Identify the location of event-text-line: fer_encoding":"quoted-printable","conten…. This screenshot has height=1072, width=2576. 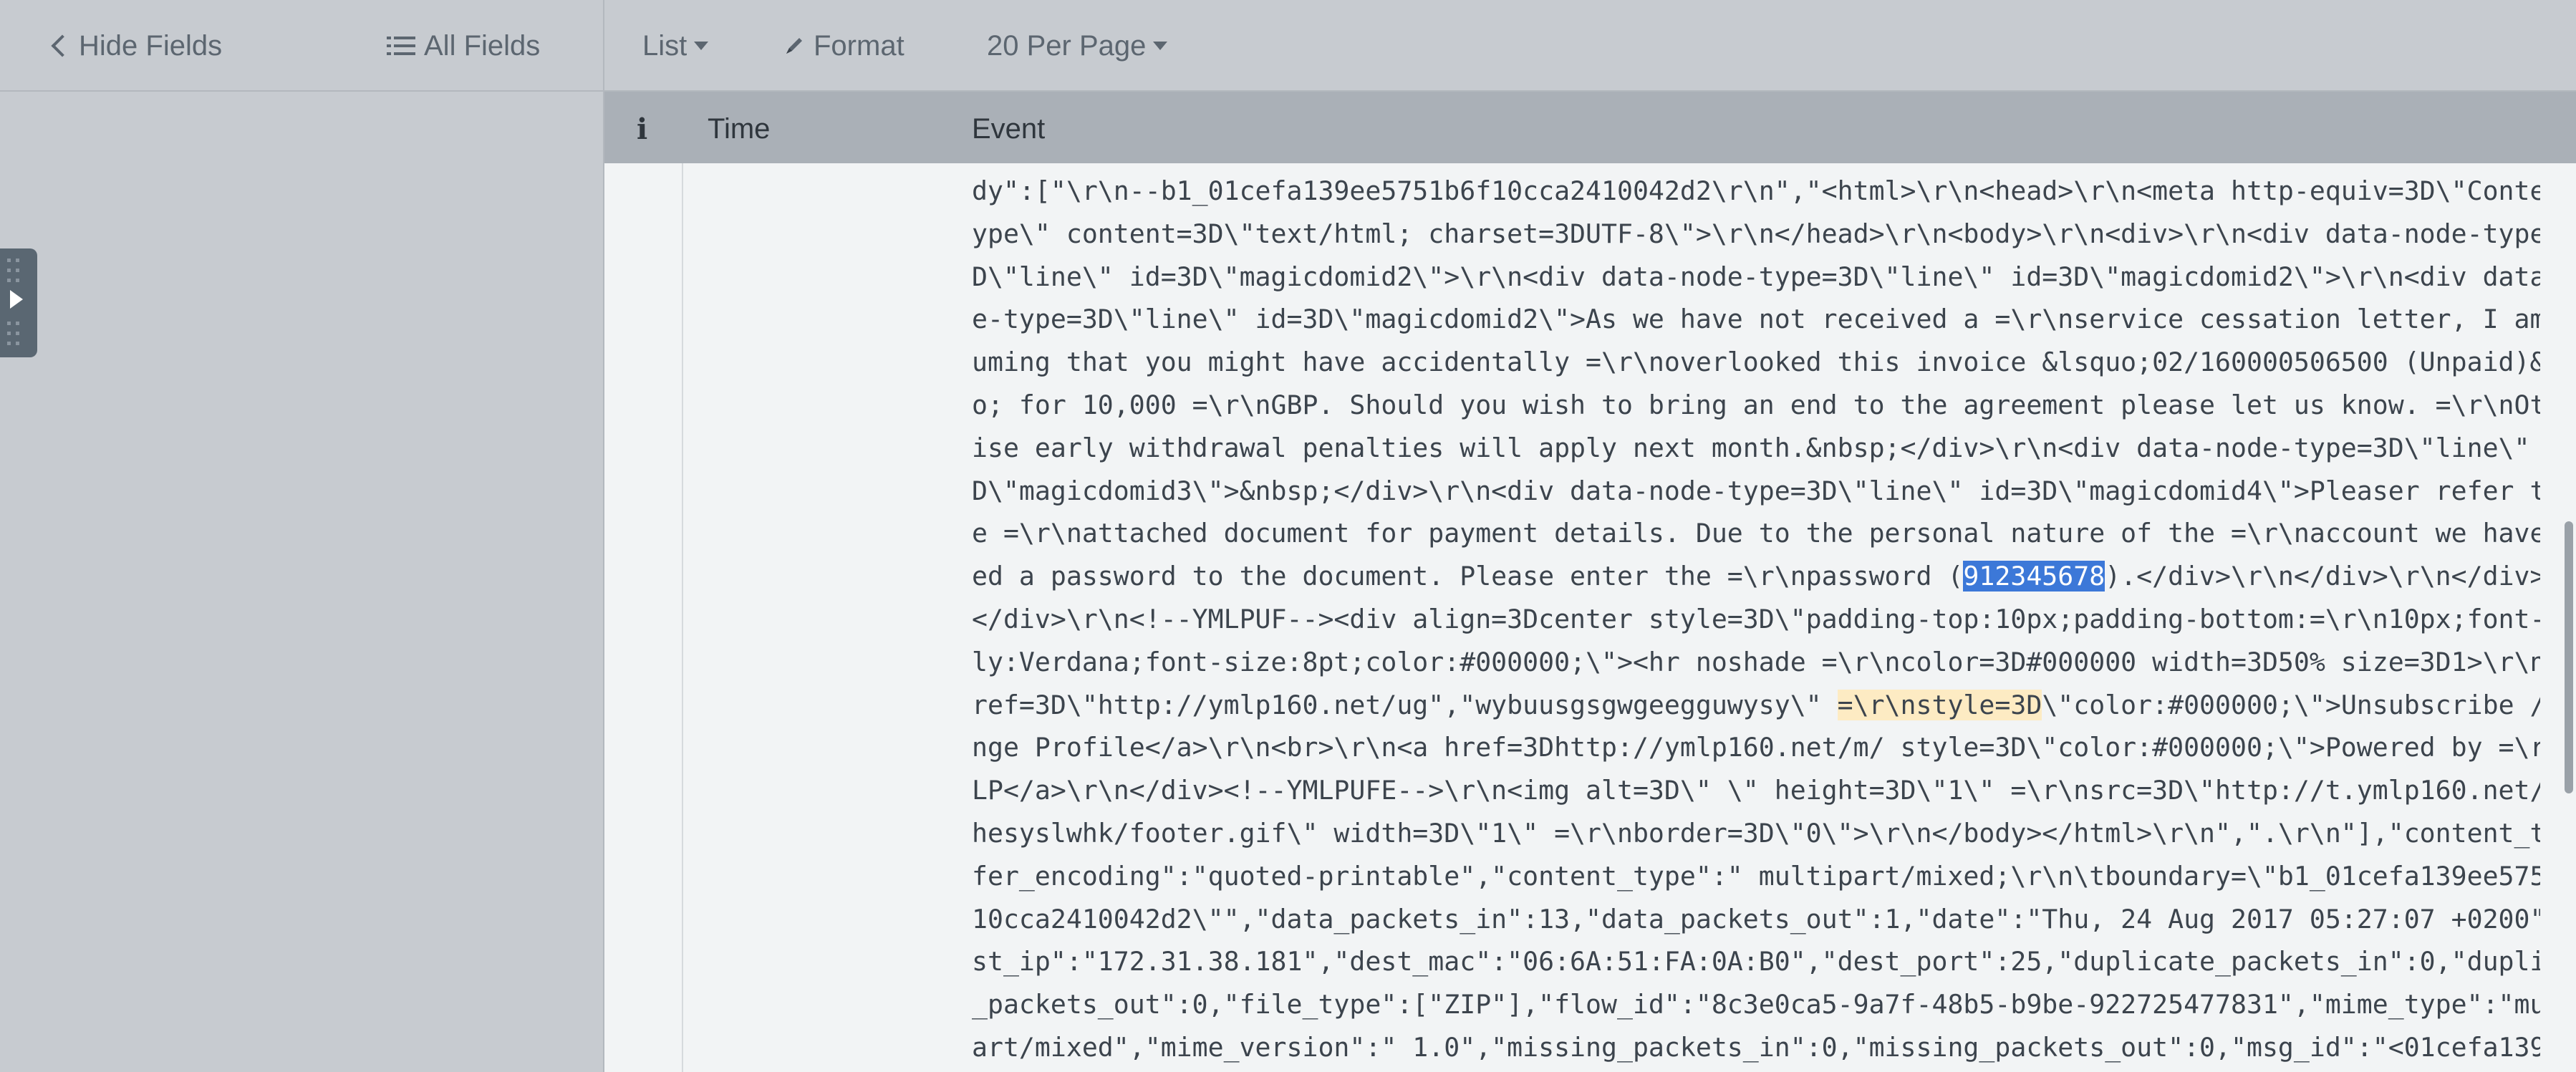
(1756, 876).